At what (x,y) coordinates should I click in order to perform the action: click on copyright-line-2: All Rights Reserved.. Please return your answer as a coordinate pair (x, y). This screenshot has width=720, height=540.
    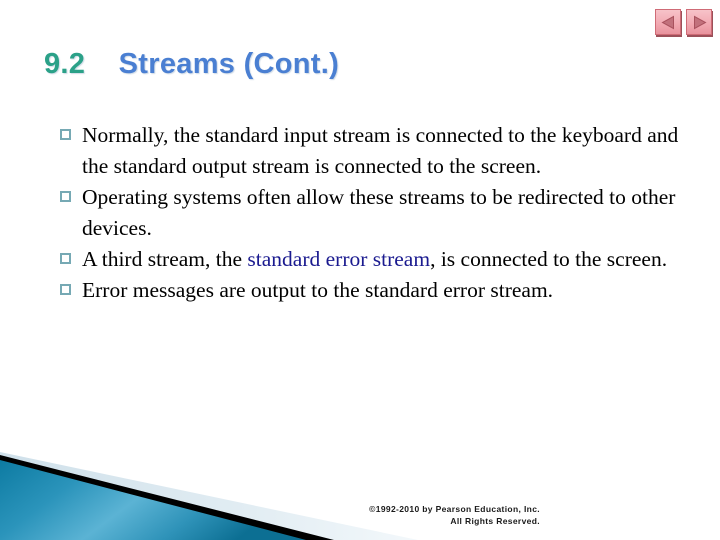
    Looking at the image, I should click on (495, 521).